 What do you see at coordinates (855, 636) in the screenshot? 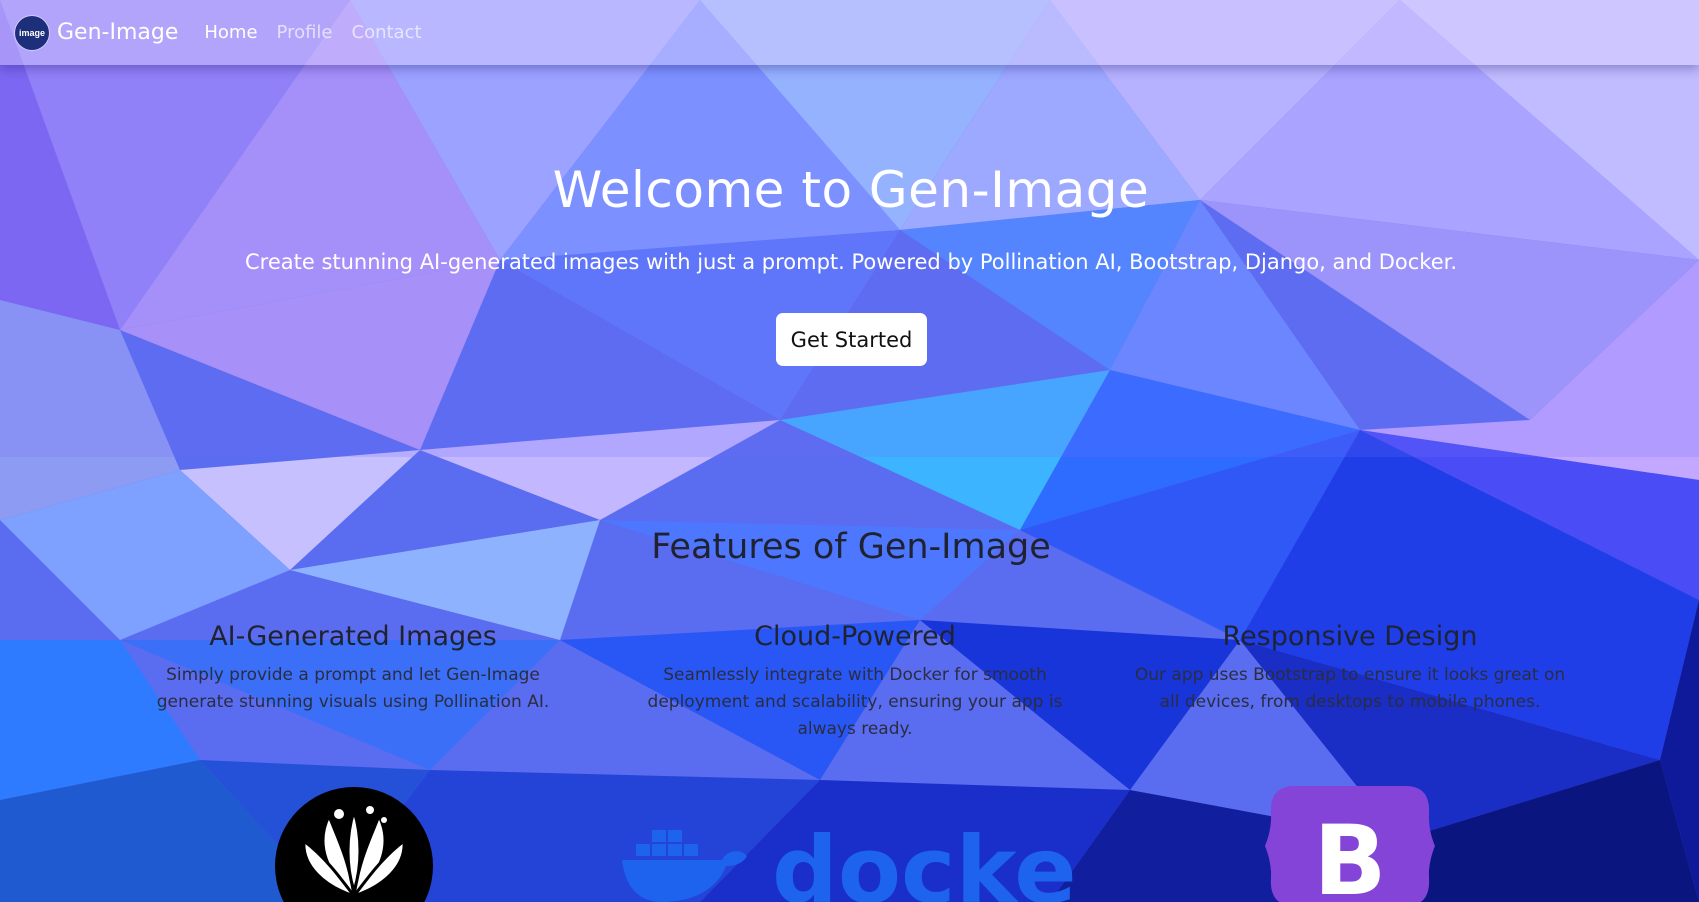
I see `feature-title: Cloud-Powered` at bounding box center [855, 636].